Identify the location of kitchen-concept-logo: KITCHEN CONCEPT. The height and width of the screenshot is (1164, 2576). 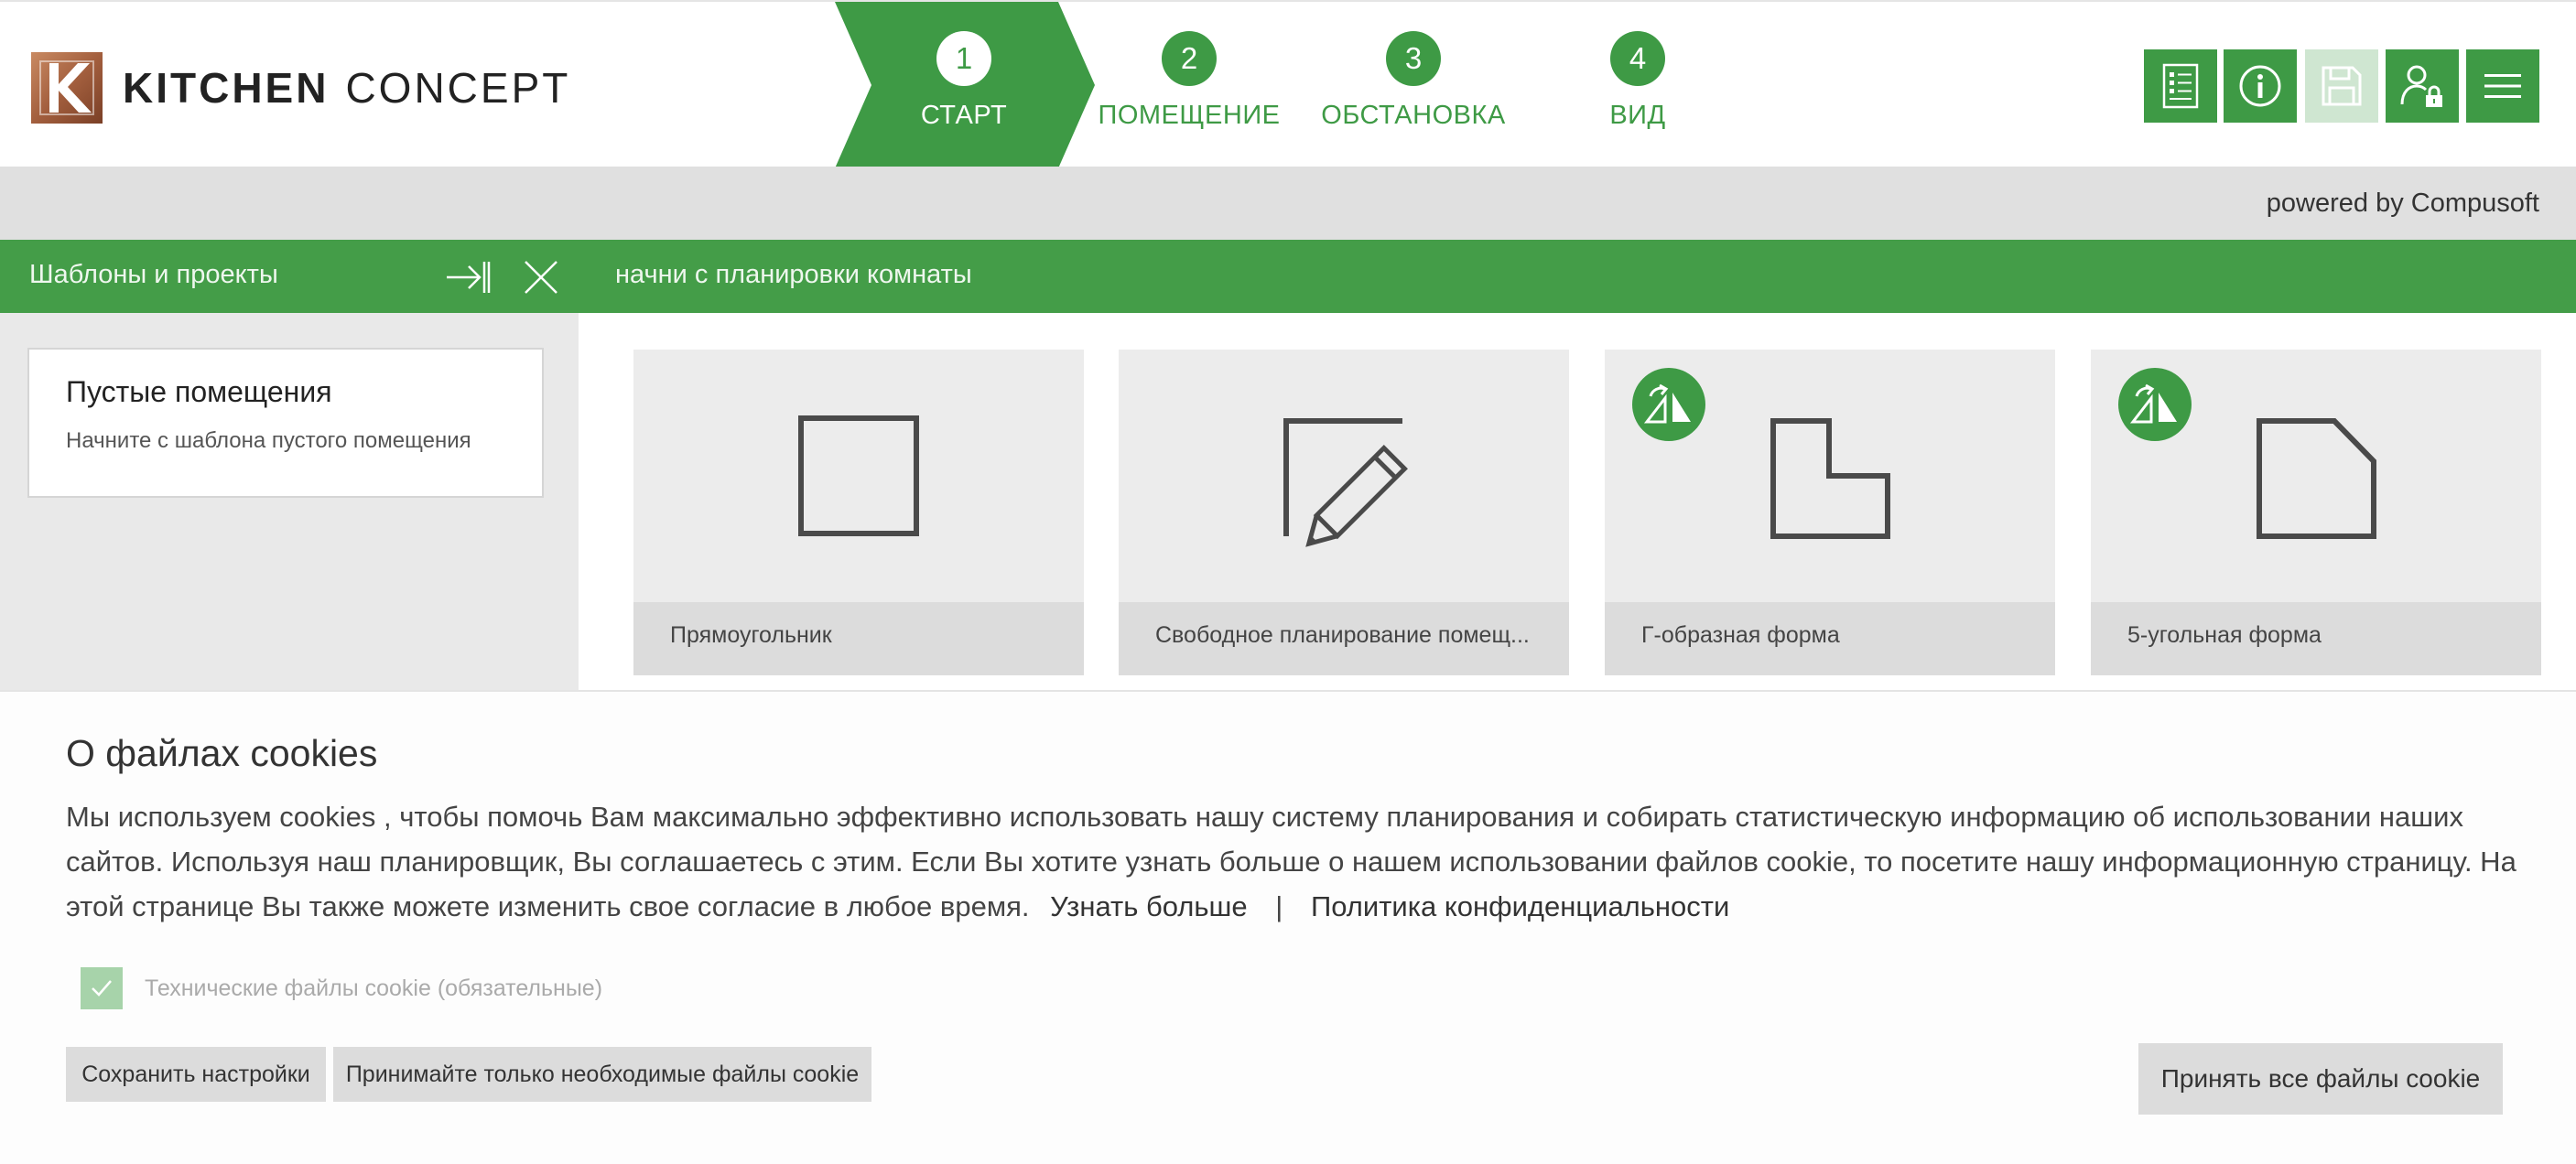
(300, 87).